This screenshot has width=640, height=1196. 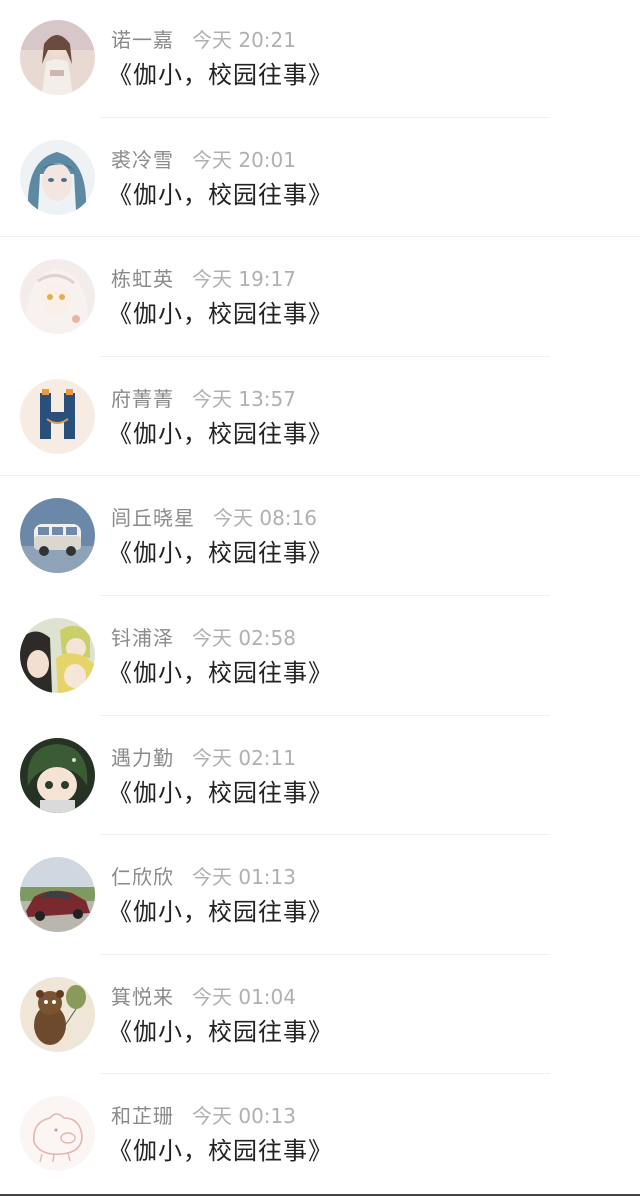 I want to click on comment-meta: 遇力勤 今天 02:11, so click(x=203, y=758).